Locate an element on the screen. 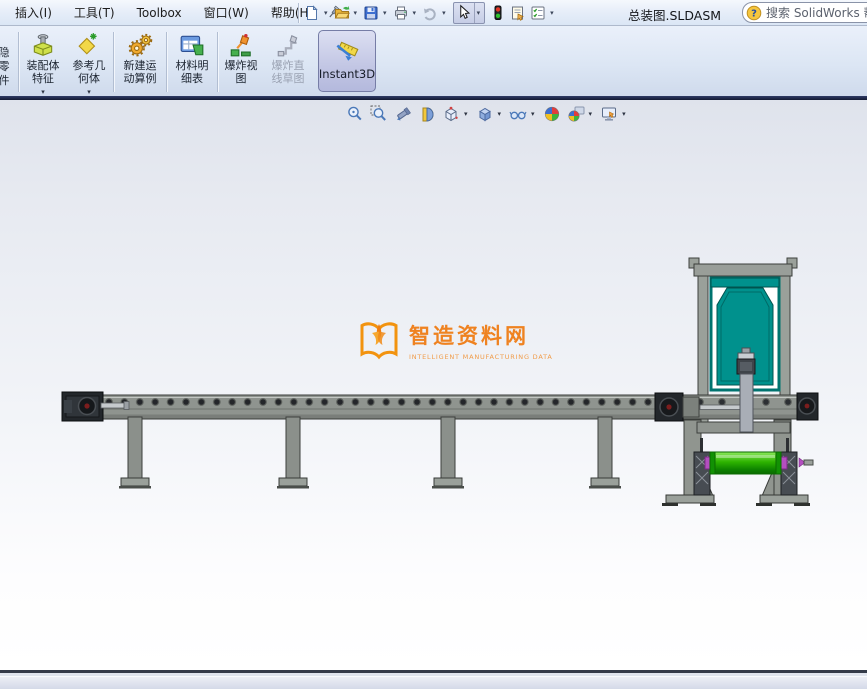 The width and height of the screenshot is (867, 689). traffic-light-icon is located at coordinates (498, 12).